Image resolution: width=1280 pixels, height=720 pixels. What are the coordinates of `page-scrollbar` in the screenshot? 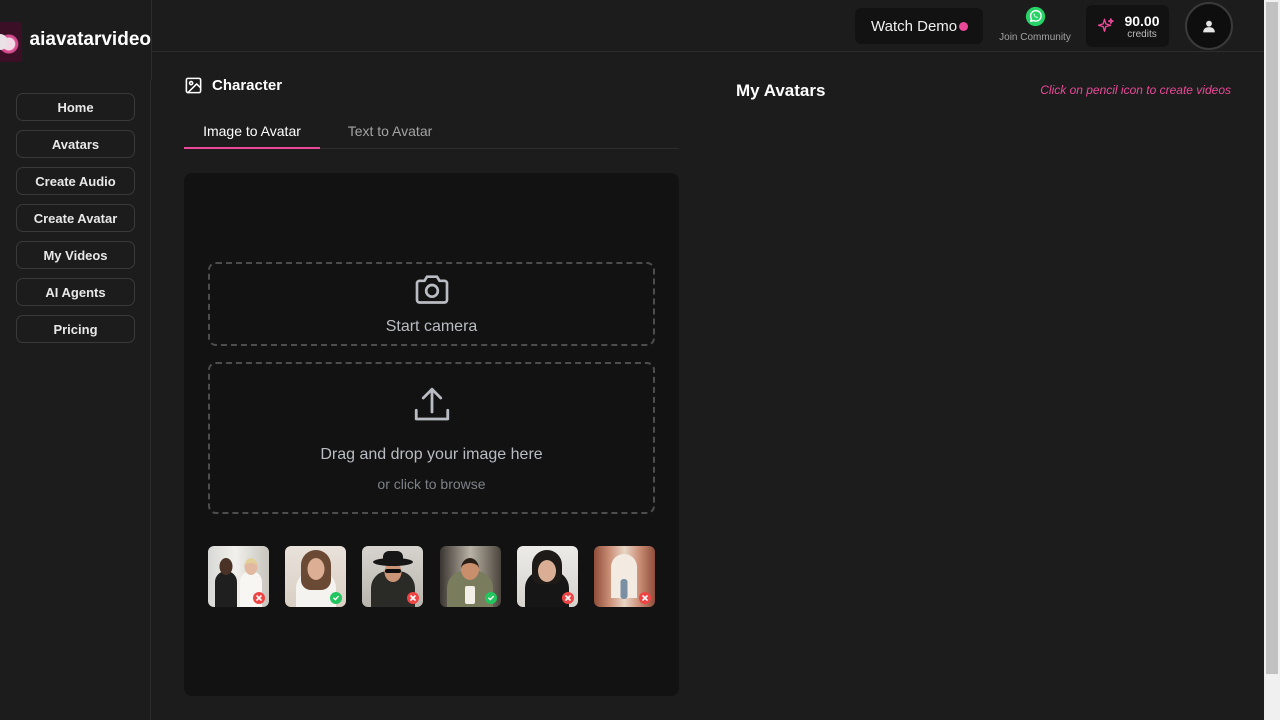 It's located at (1272, 360).